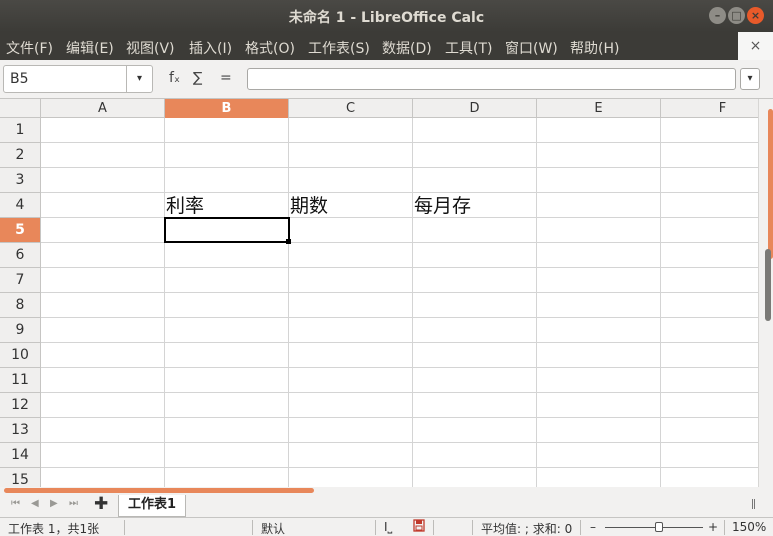 This screenshot has width=773, height=536. I want to click on name-box-dropdown-icon: ▾, so click(139, 79).